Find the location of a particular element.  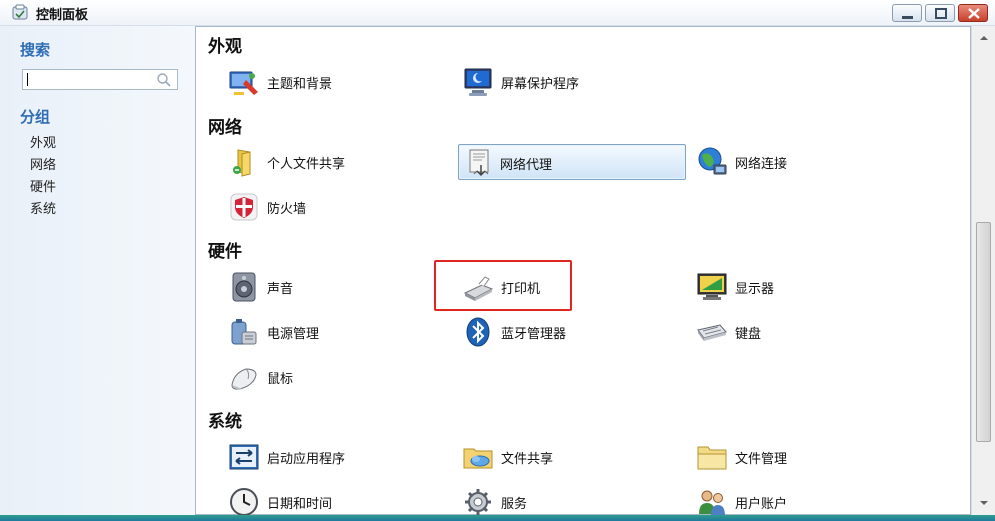

item-label: 网络代理 is located at coordinates (526, 165).